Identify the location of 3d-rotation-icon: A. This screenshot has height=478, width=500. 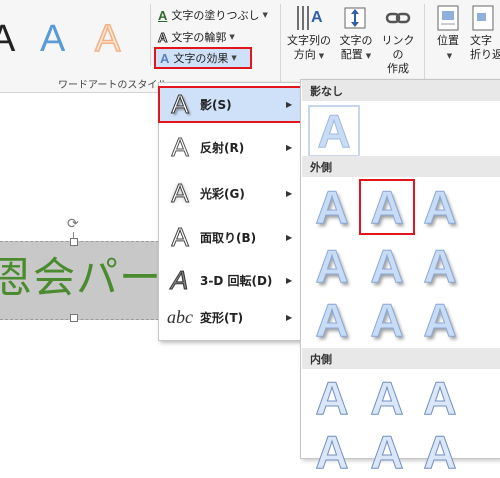
(180, 279).